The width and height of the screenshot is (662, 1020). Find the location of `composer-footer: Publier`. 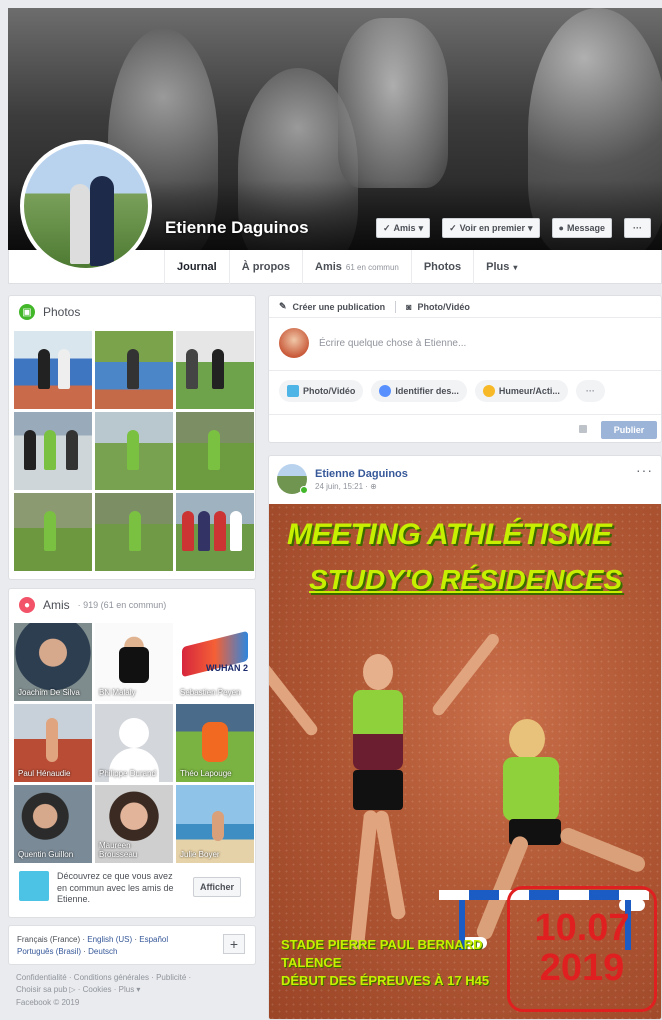

composer-footer: Publier is located at coordinates (465, 429).